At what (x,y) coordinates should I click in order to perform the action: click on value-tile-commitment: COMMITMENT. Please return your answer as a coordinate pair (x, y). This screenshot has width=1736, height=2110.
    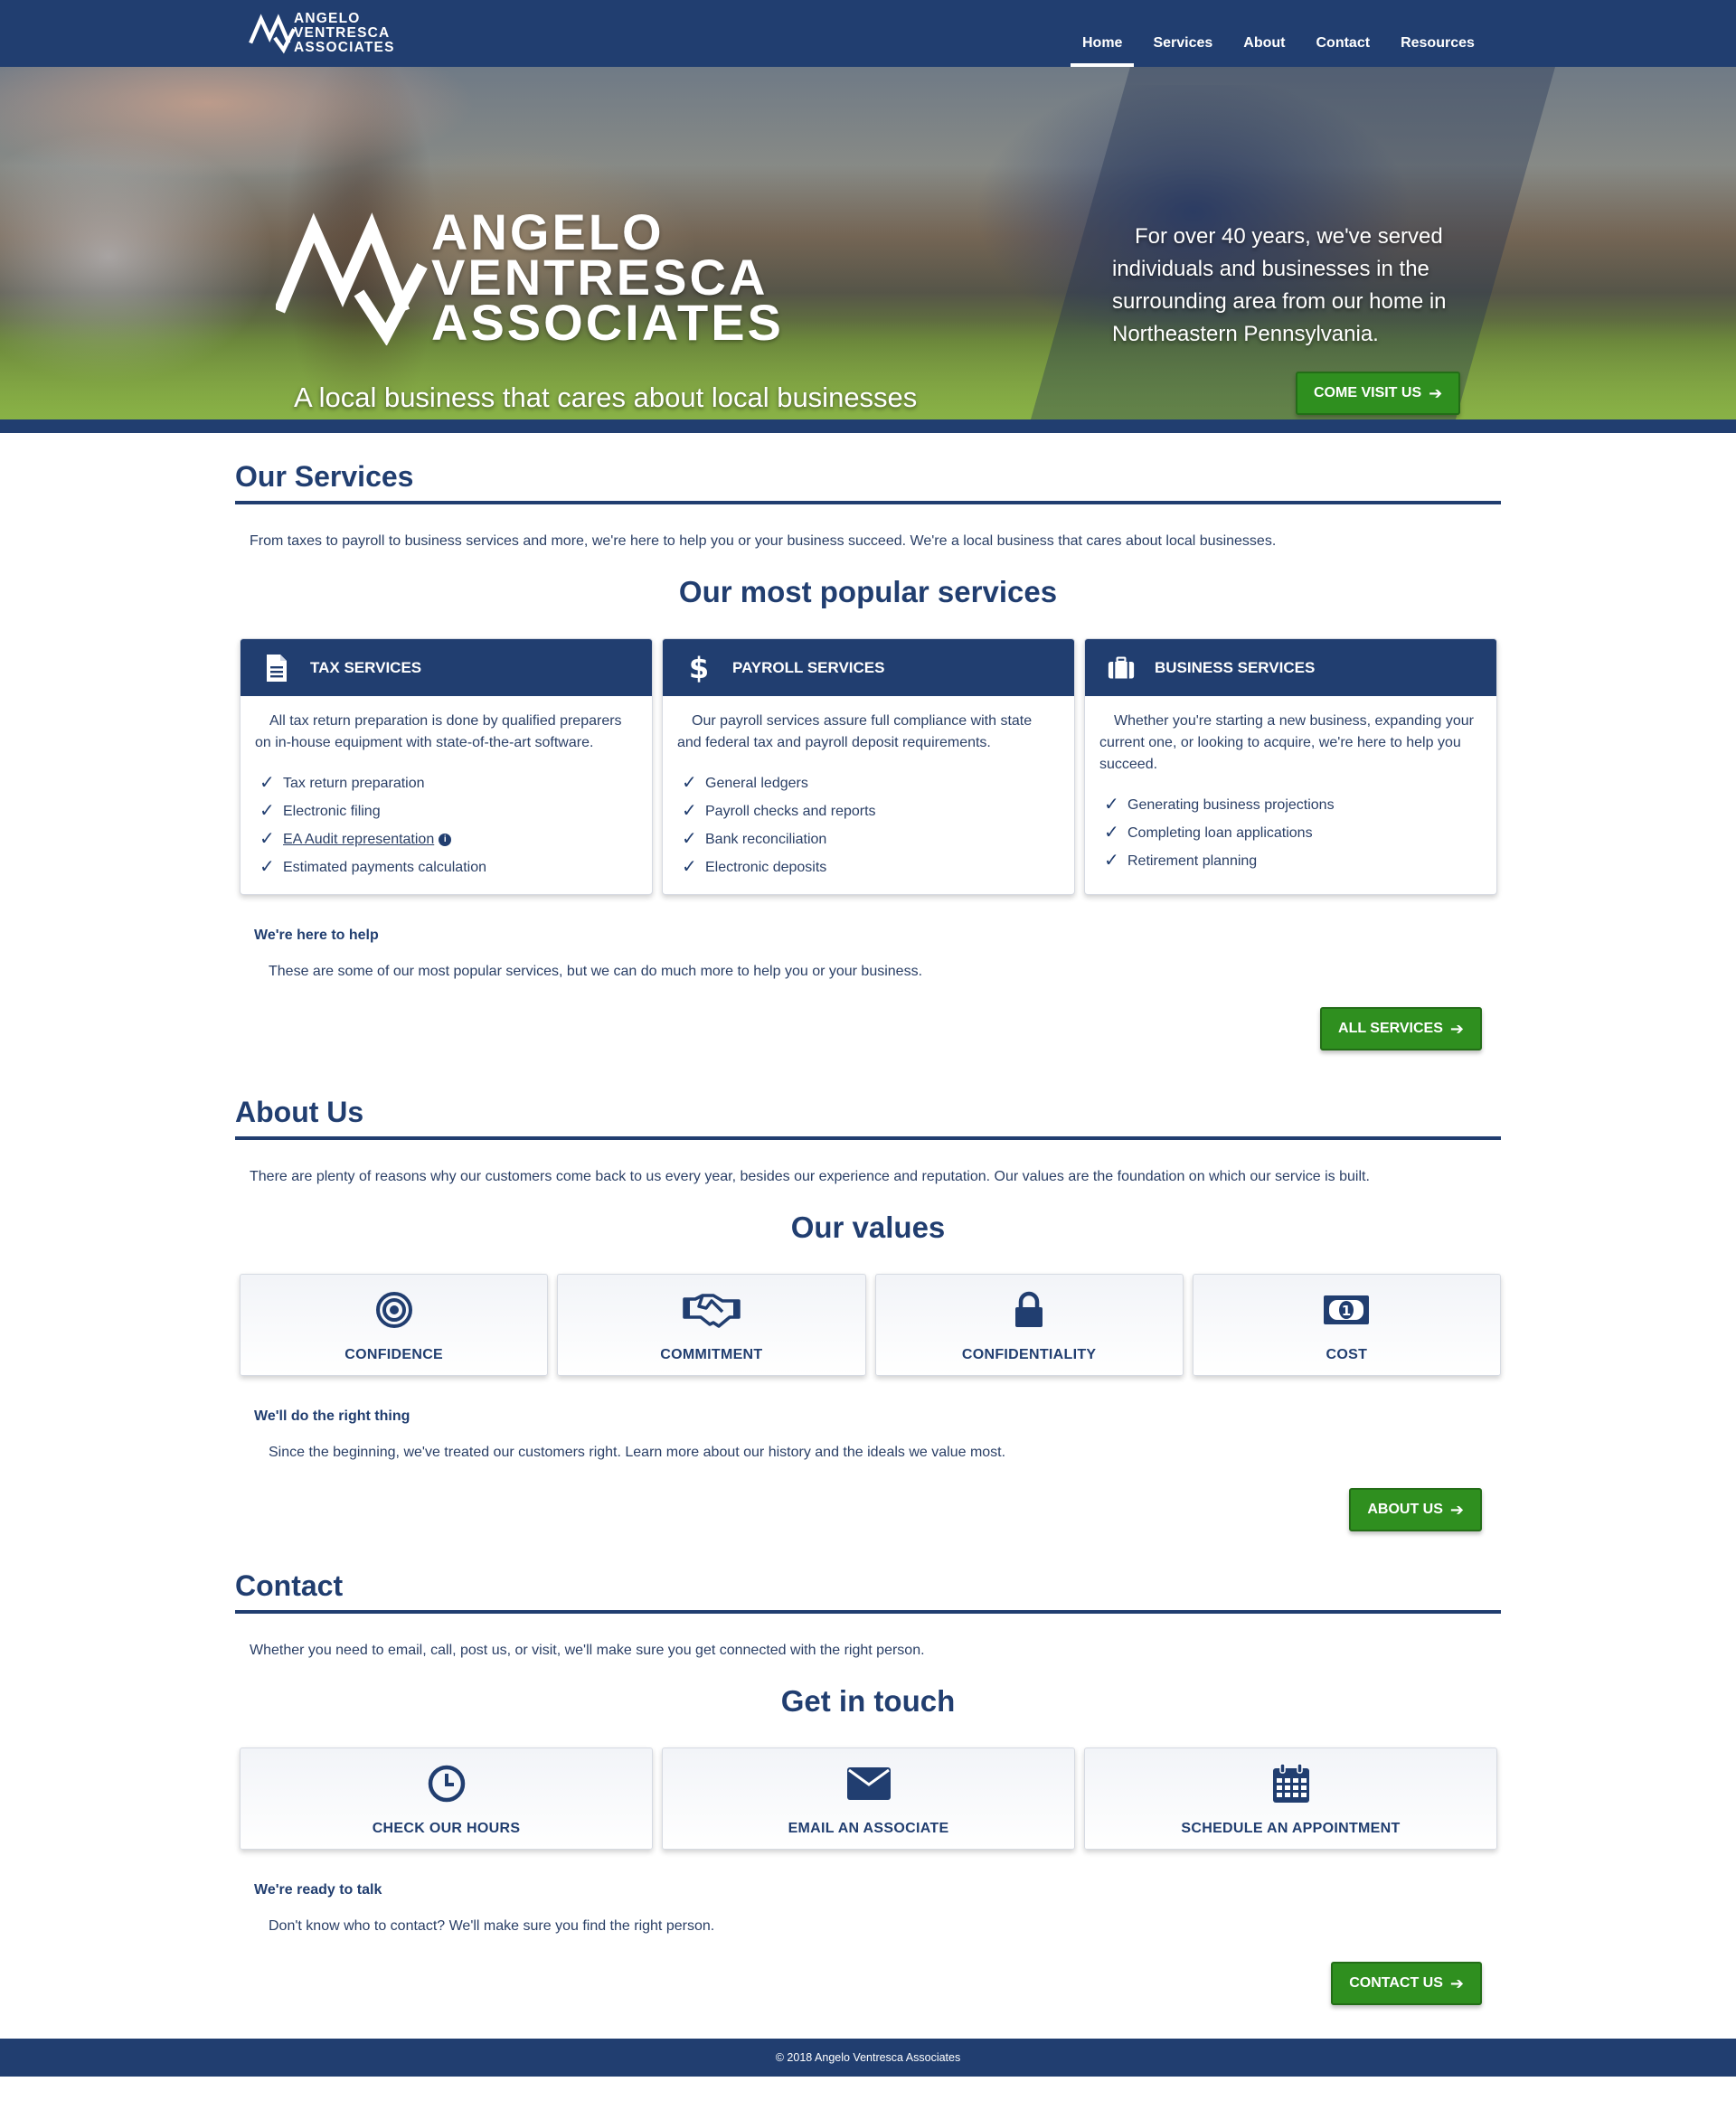
    Looking at the image, I should click on (711, 1325).